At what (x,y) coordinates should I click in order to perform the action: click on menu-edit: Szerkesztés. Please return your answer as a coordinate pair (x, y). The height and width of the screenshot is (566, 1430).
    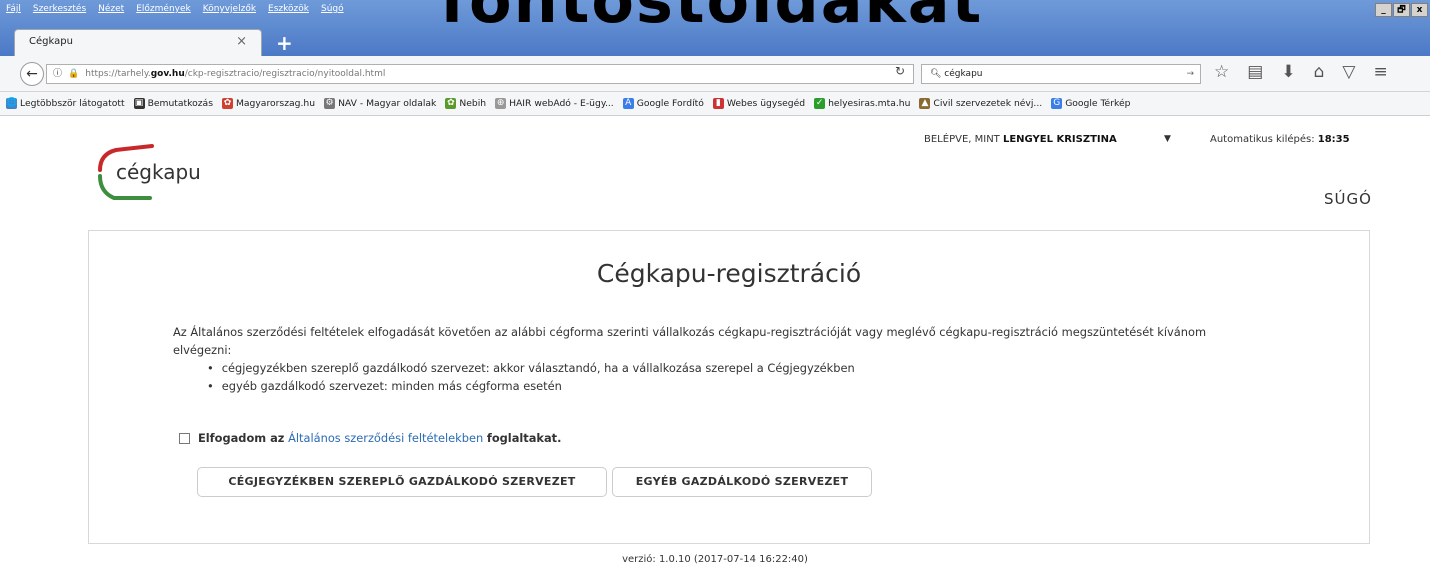
    Looking at the image, I should click on (59, 9).